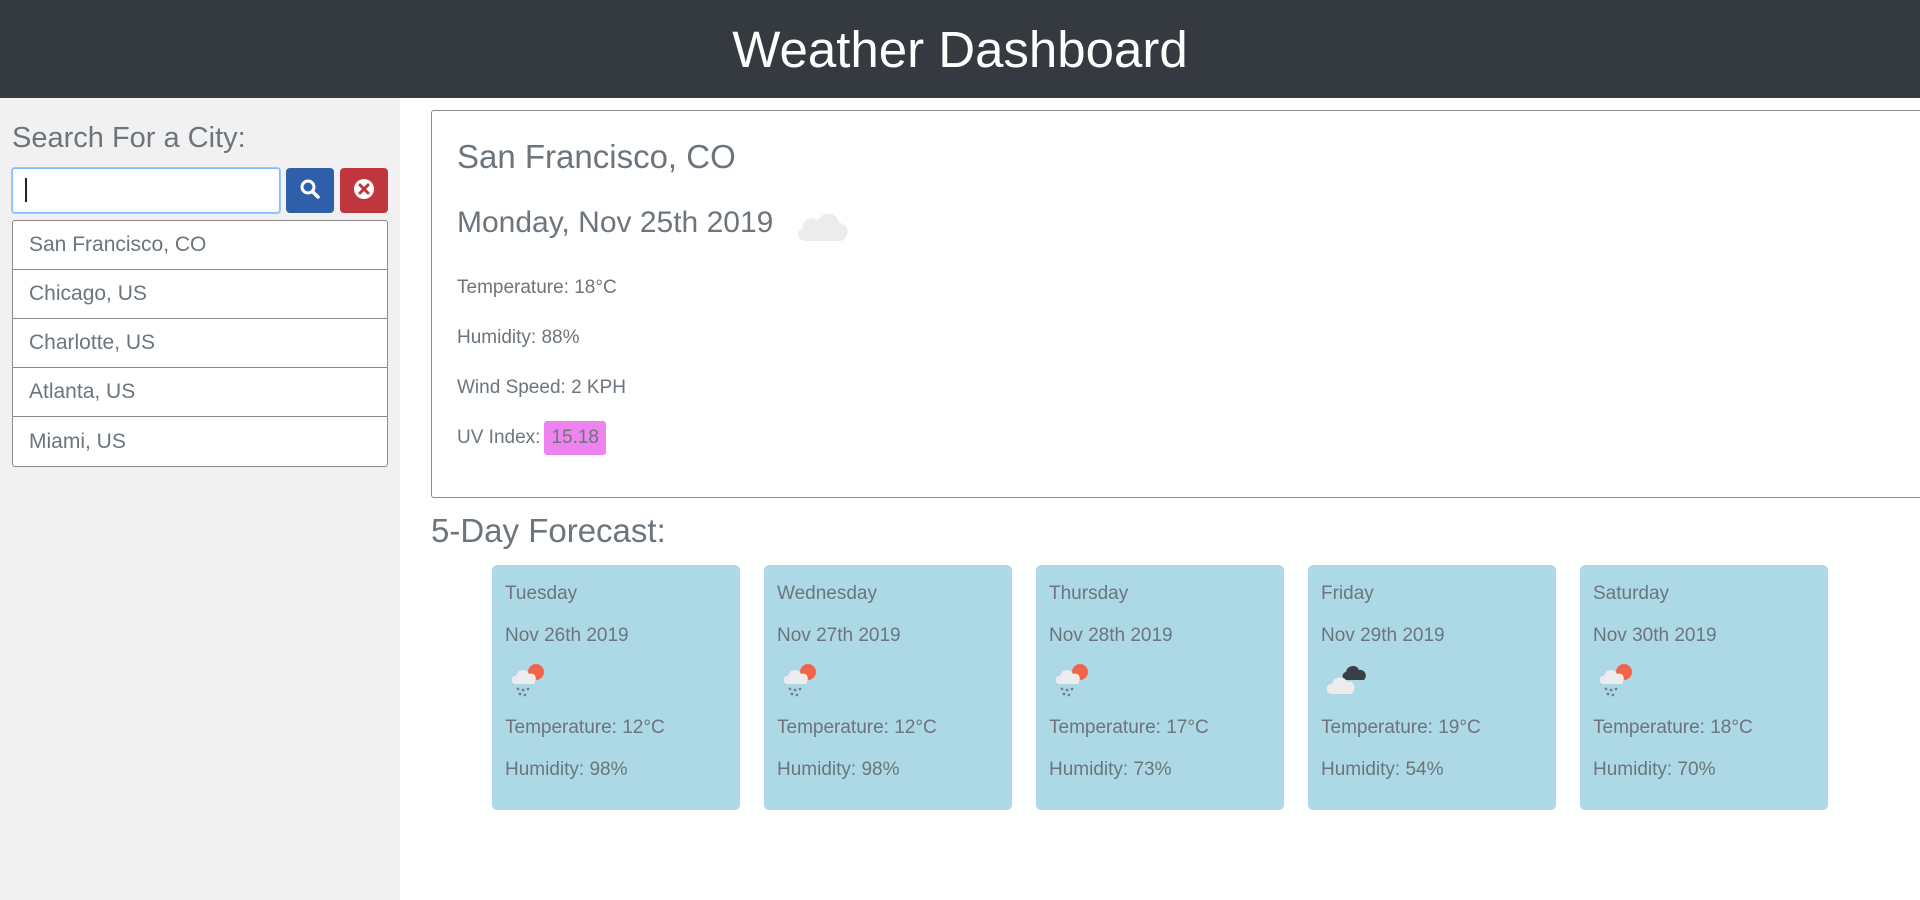  Describe the element at coordinates (1631, 593) in the screenshot. I see `forecast-day: Saturday` at that location.